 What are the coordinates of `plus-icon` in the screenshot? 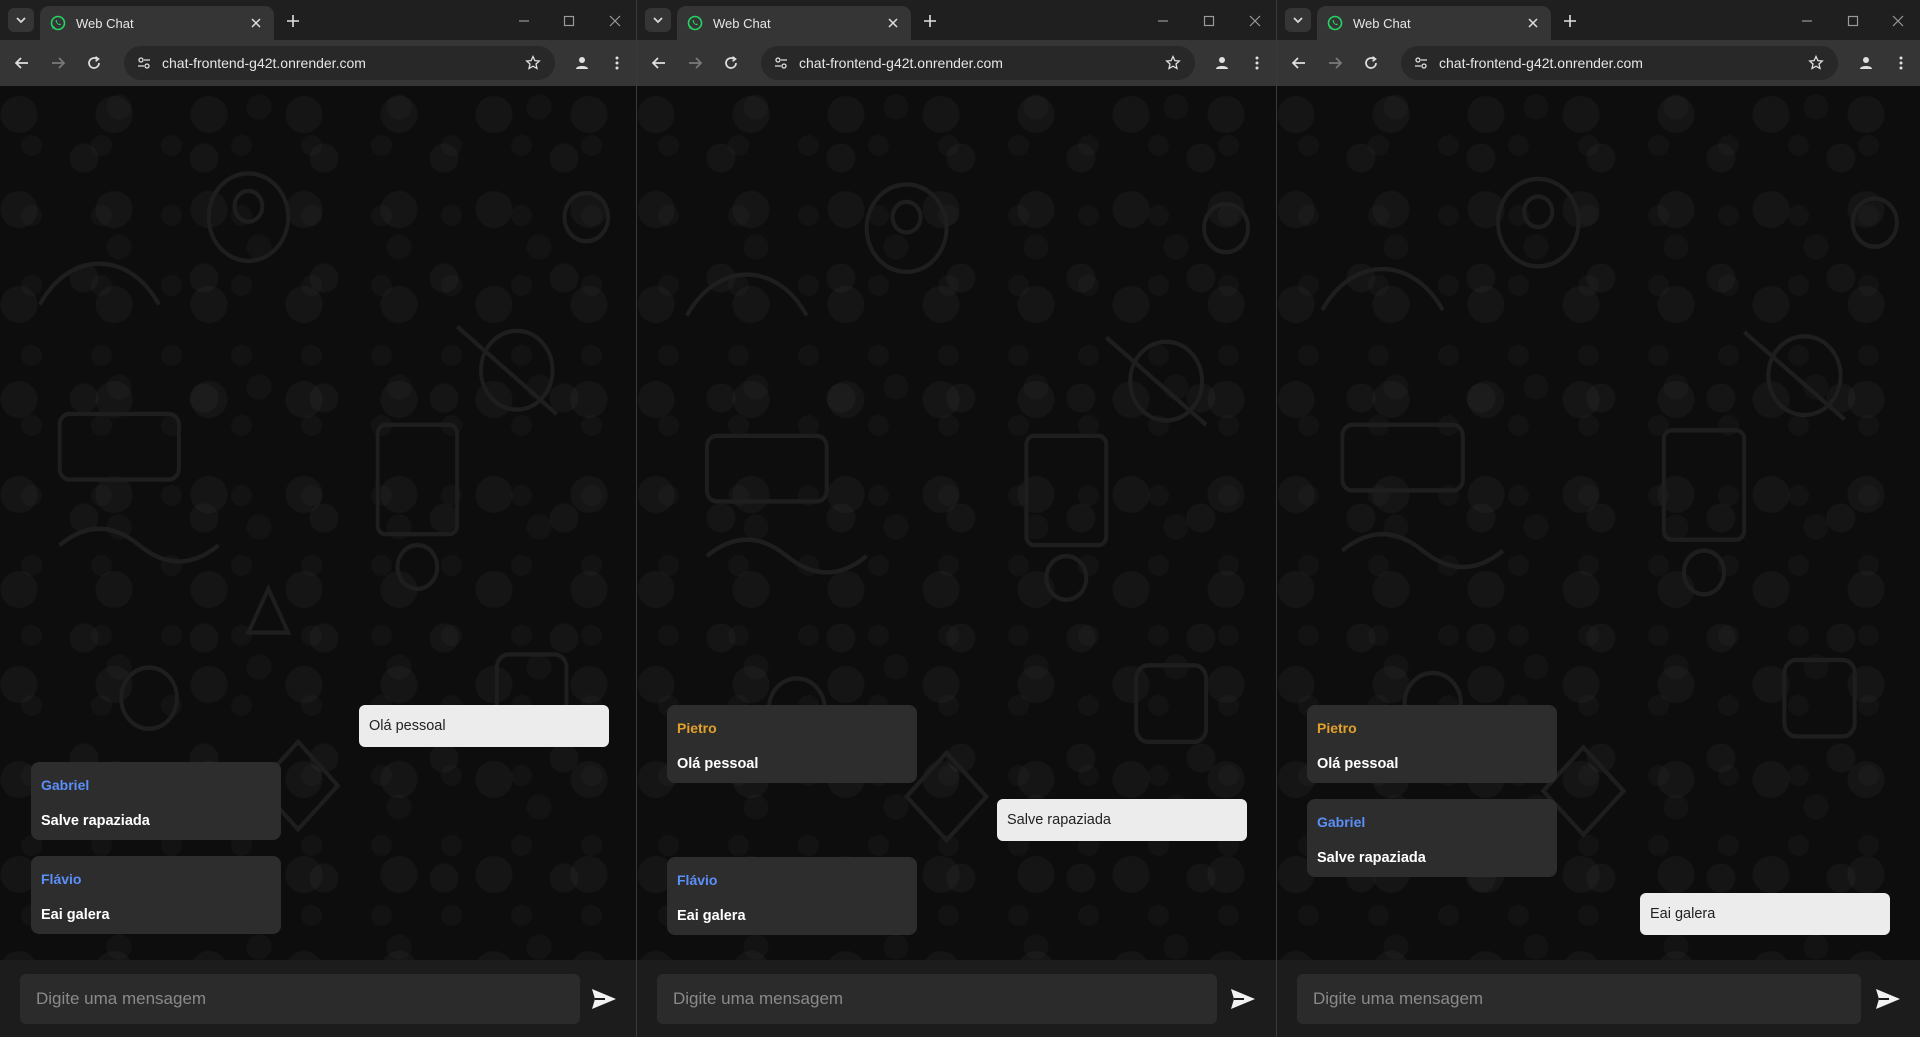 It's located at (293, 21).